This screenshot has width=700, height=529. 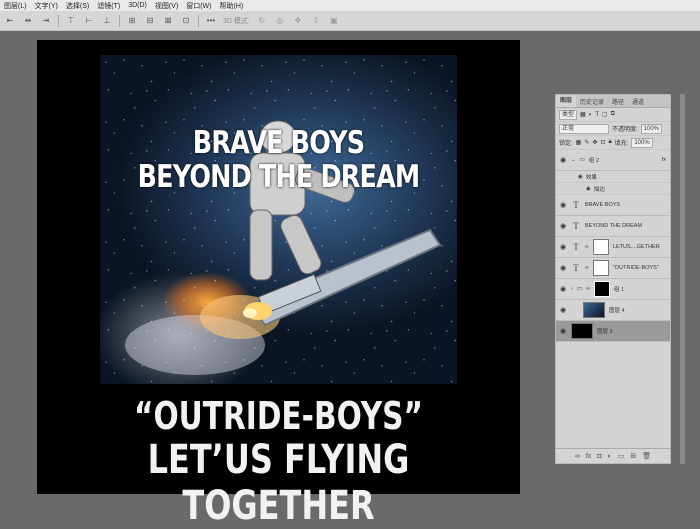 I want to click on tab-history: 历史记录, so click(x=592, y=101).